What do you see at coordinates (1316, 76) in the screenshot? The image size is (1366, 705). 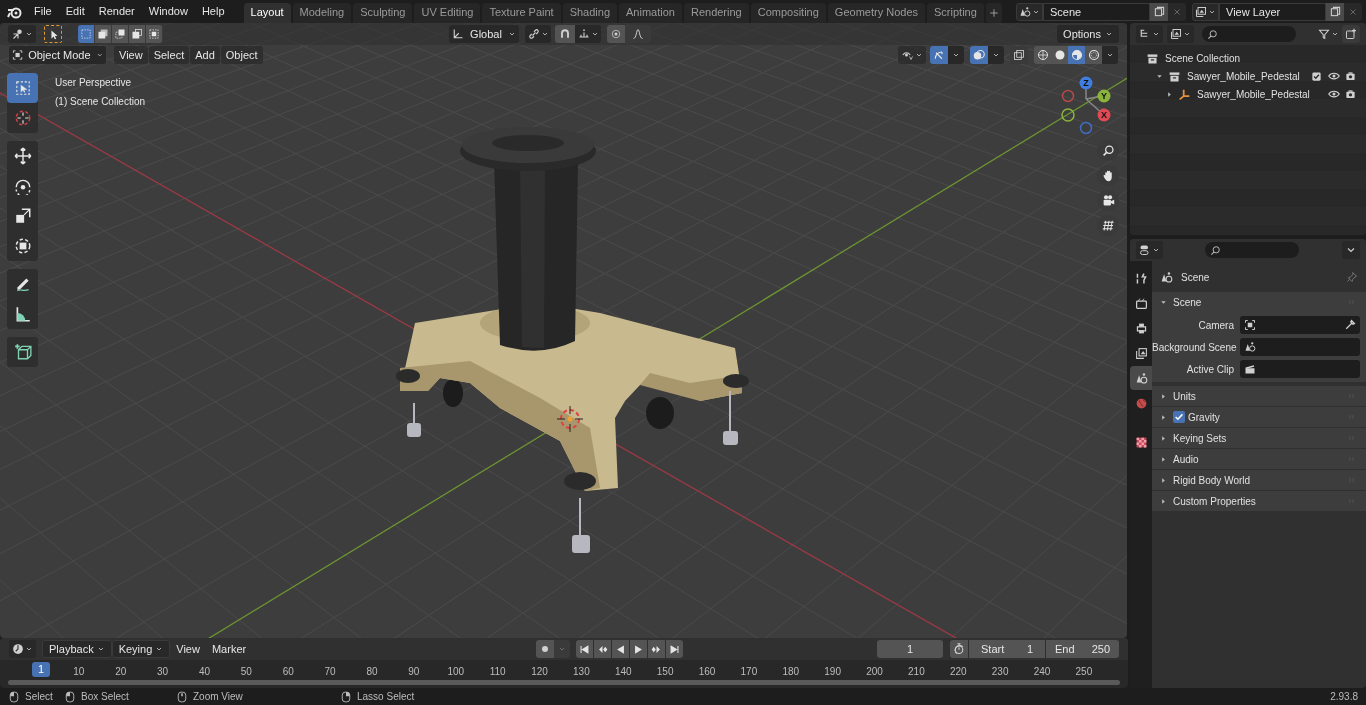 I see `exclude-checkbox` at bounding box center [1316, 76].